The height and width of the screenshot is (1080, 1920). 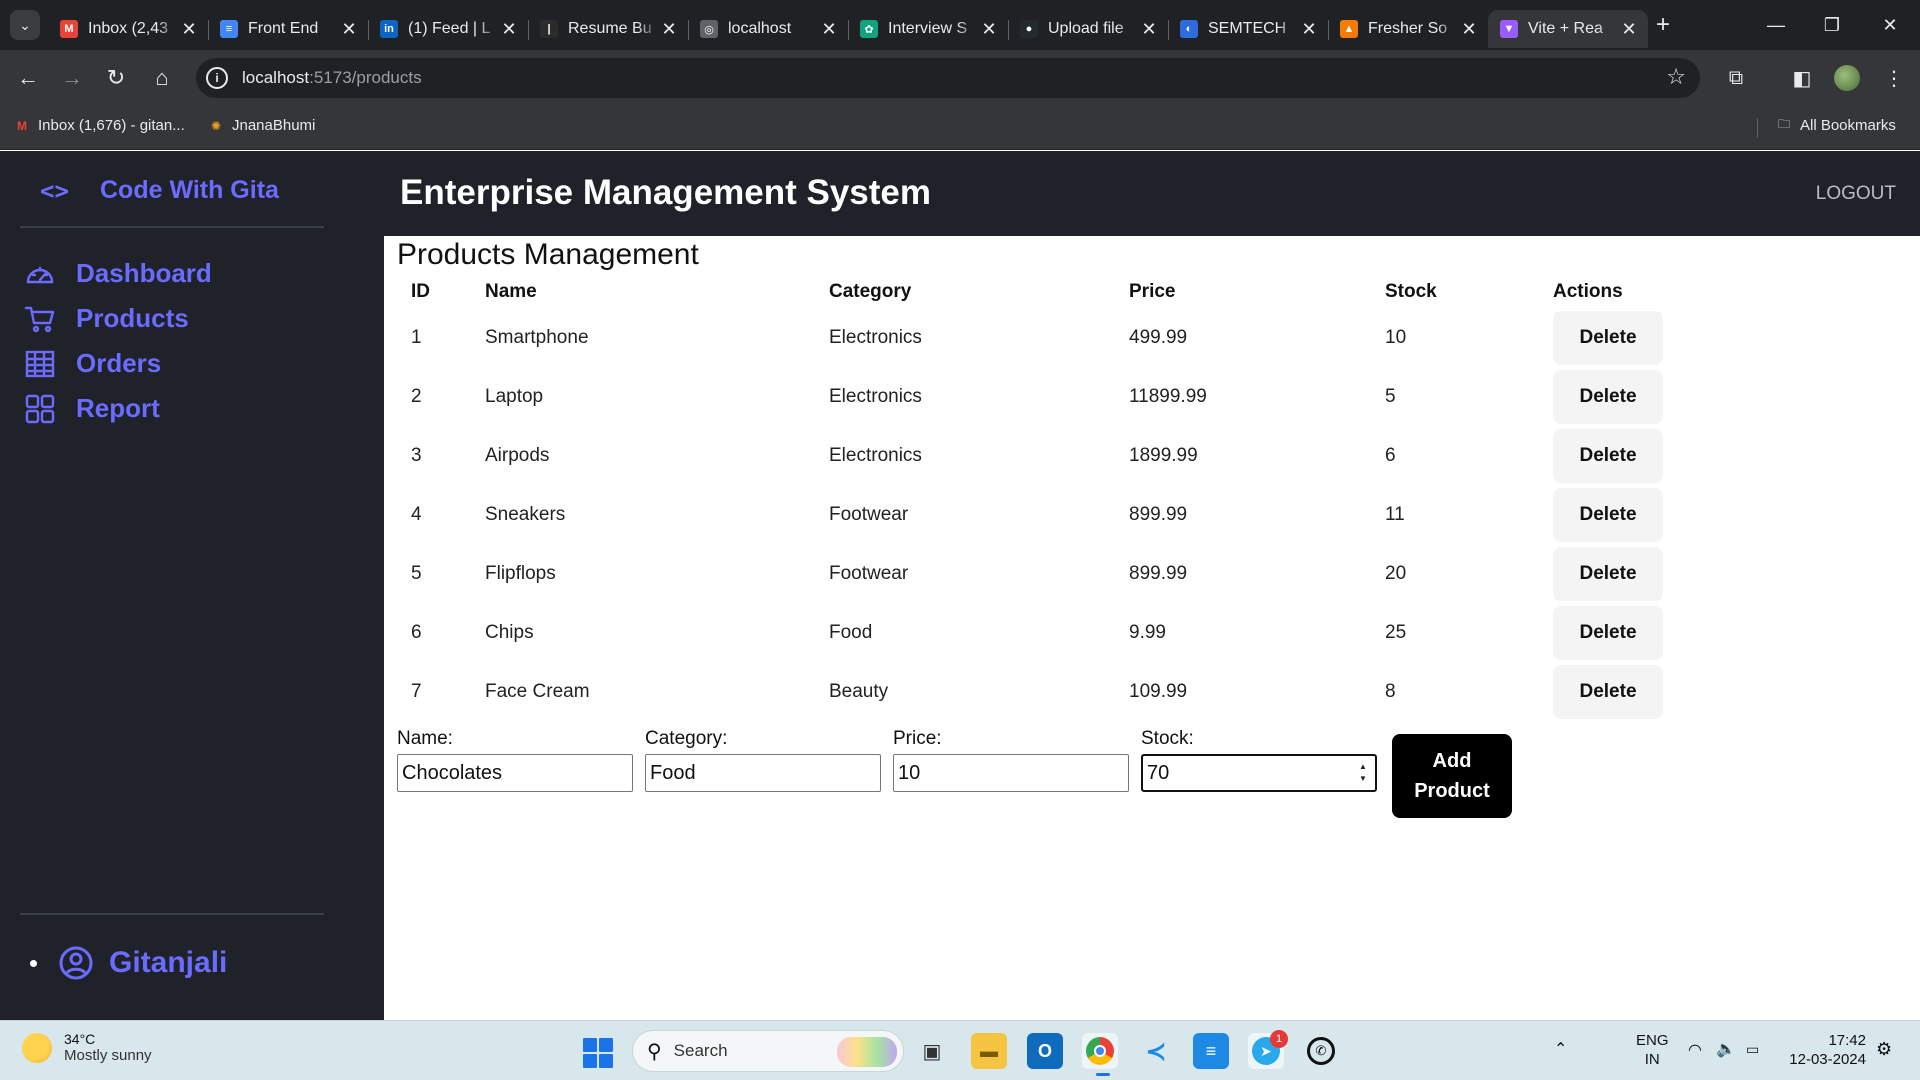 What do you see at coordinates (1802, 78) in the screenshot?
I see `side-panel-icon: ◧` at bounding box center [1802, 78].